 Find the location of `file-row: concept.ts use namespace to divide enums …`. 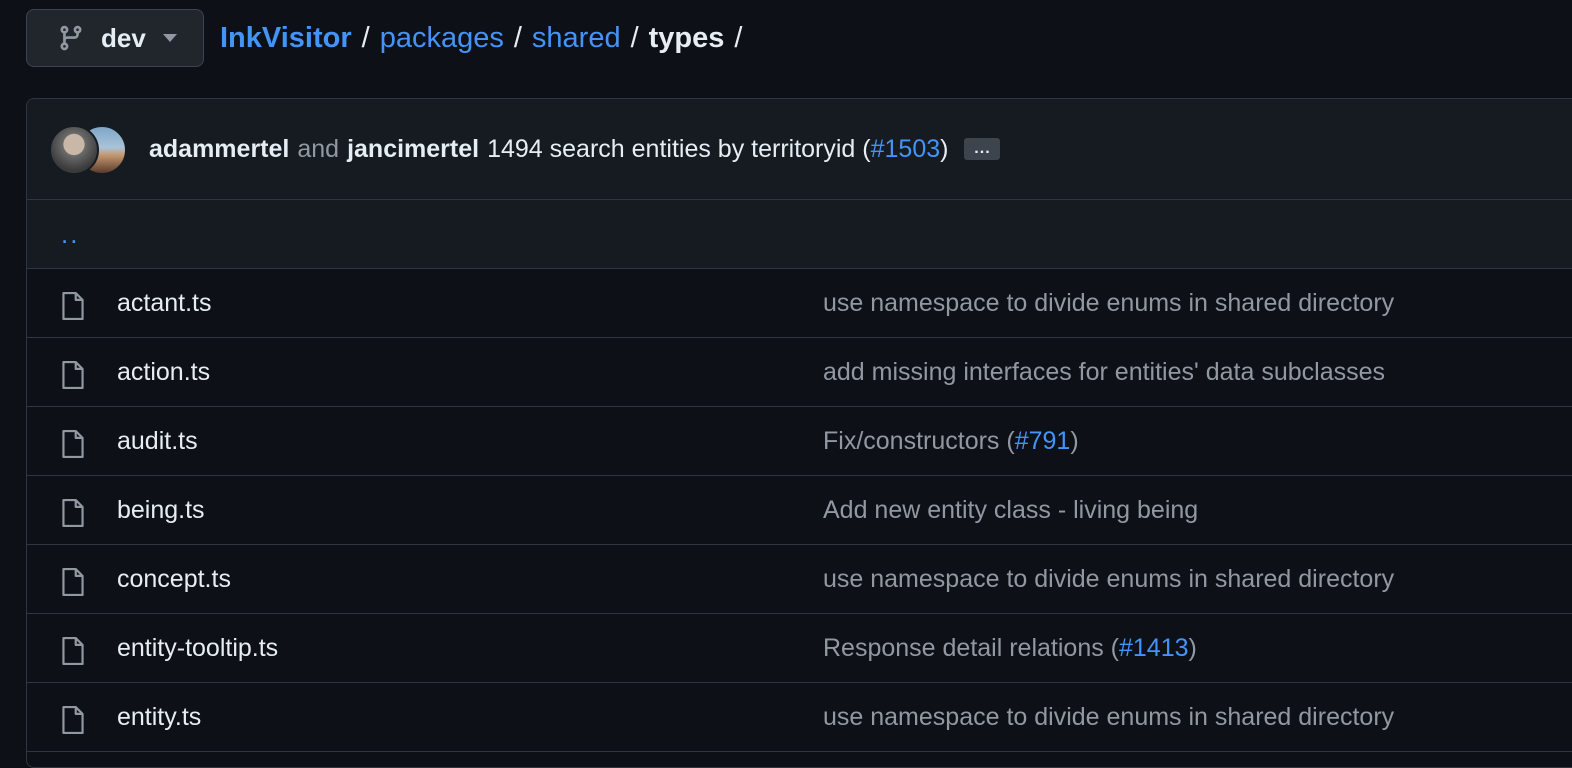

file-row: concept.ts use namespace to divide enums … is located at coordinates (799, 579).